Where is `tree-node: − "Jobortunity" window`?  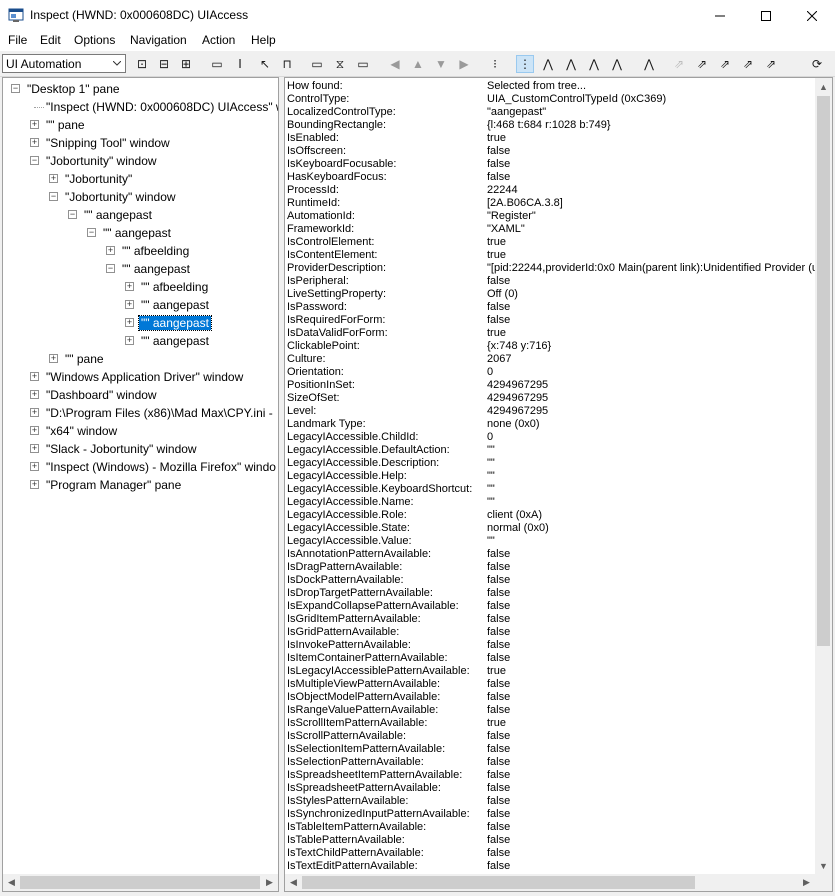 tree-node: − "Jobortunity" window is located at coordinates (140, 161).